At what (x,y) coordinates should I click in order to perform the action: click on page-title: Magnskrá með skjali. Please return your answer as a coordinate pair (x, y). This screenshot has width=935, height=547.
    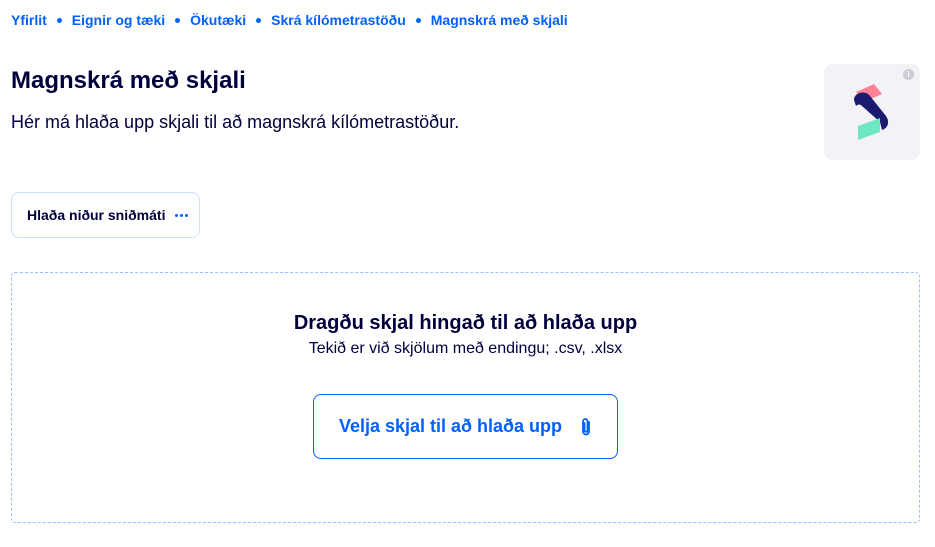
    Looking at the image, I should click on (128, 80).